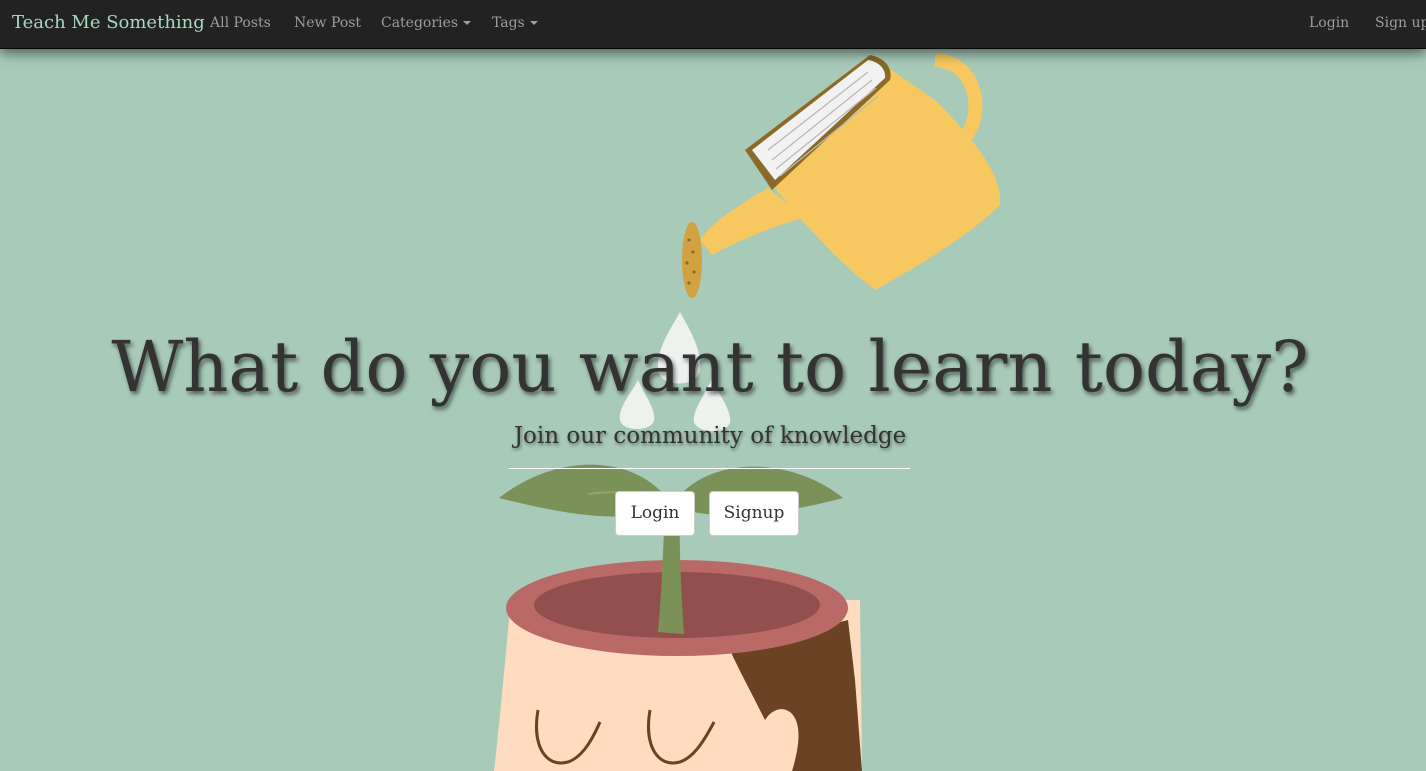 Image resolution: width=1426 pixels, height=771 pixels. I want to click on nav-login: Login, so click(1329, 23).